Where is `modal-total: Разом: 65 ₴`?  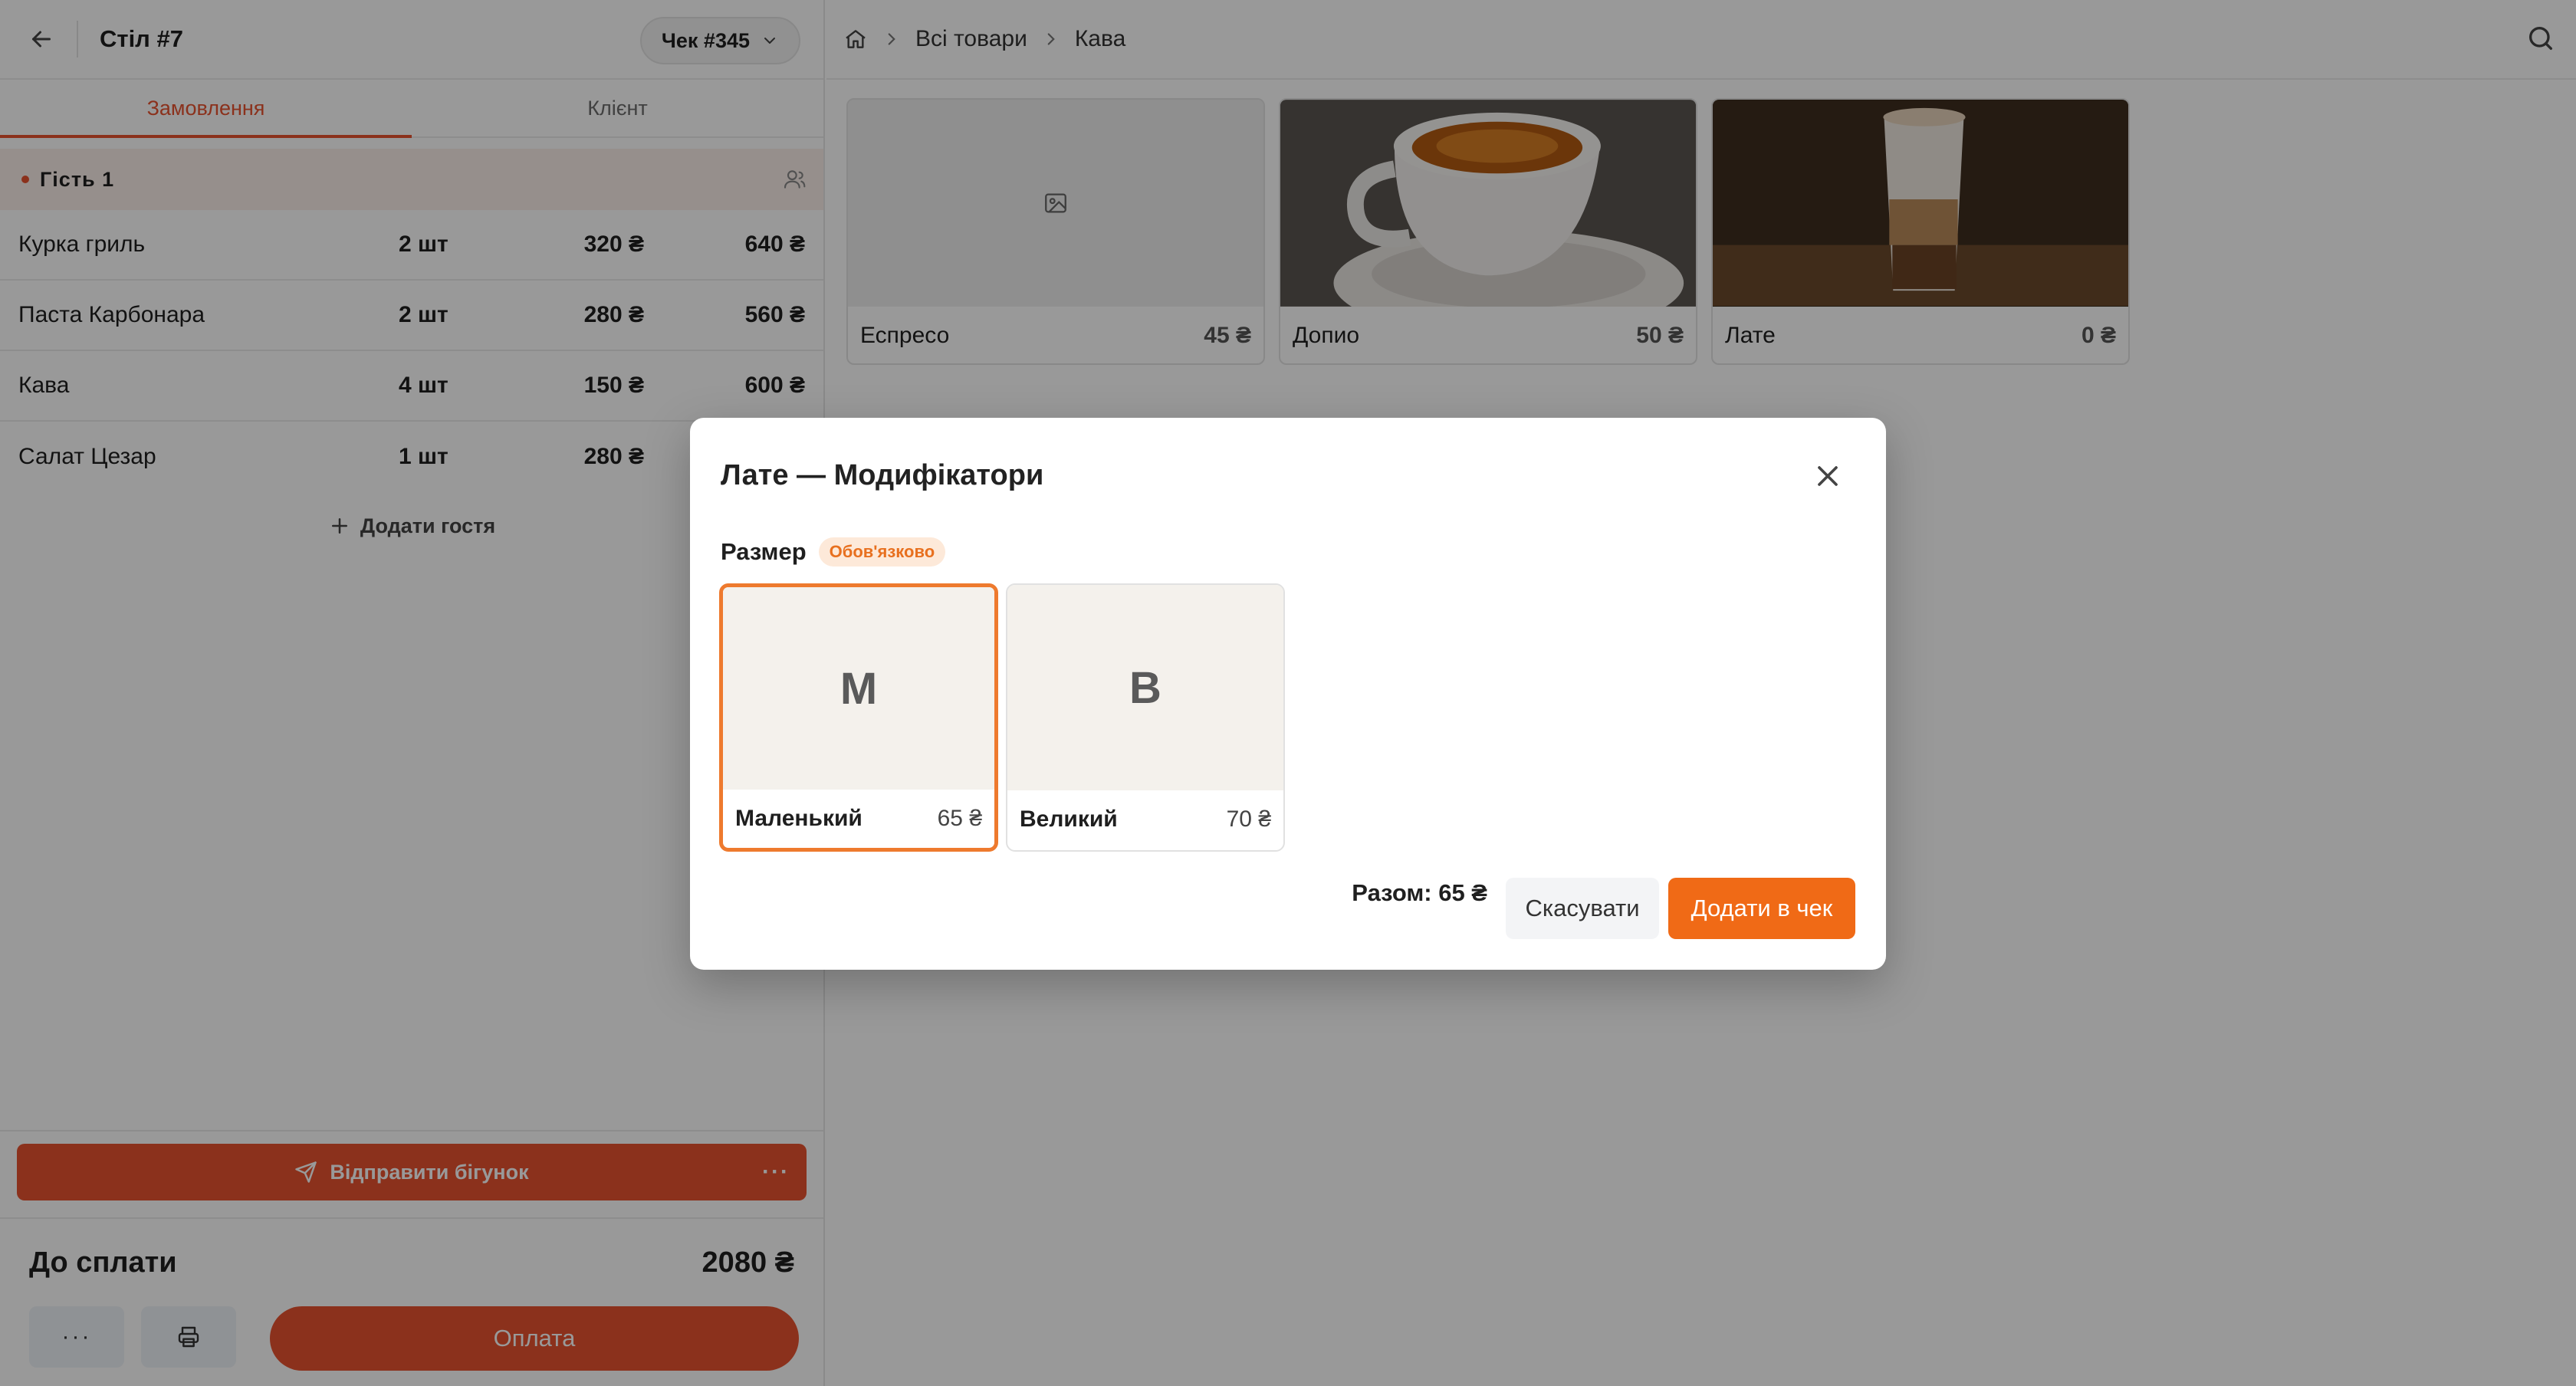
modal-total: Разом: 65 ₴ is located at coordinates (1419, 892).